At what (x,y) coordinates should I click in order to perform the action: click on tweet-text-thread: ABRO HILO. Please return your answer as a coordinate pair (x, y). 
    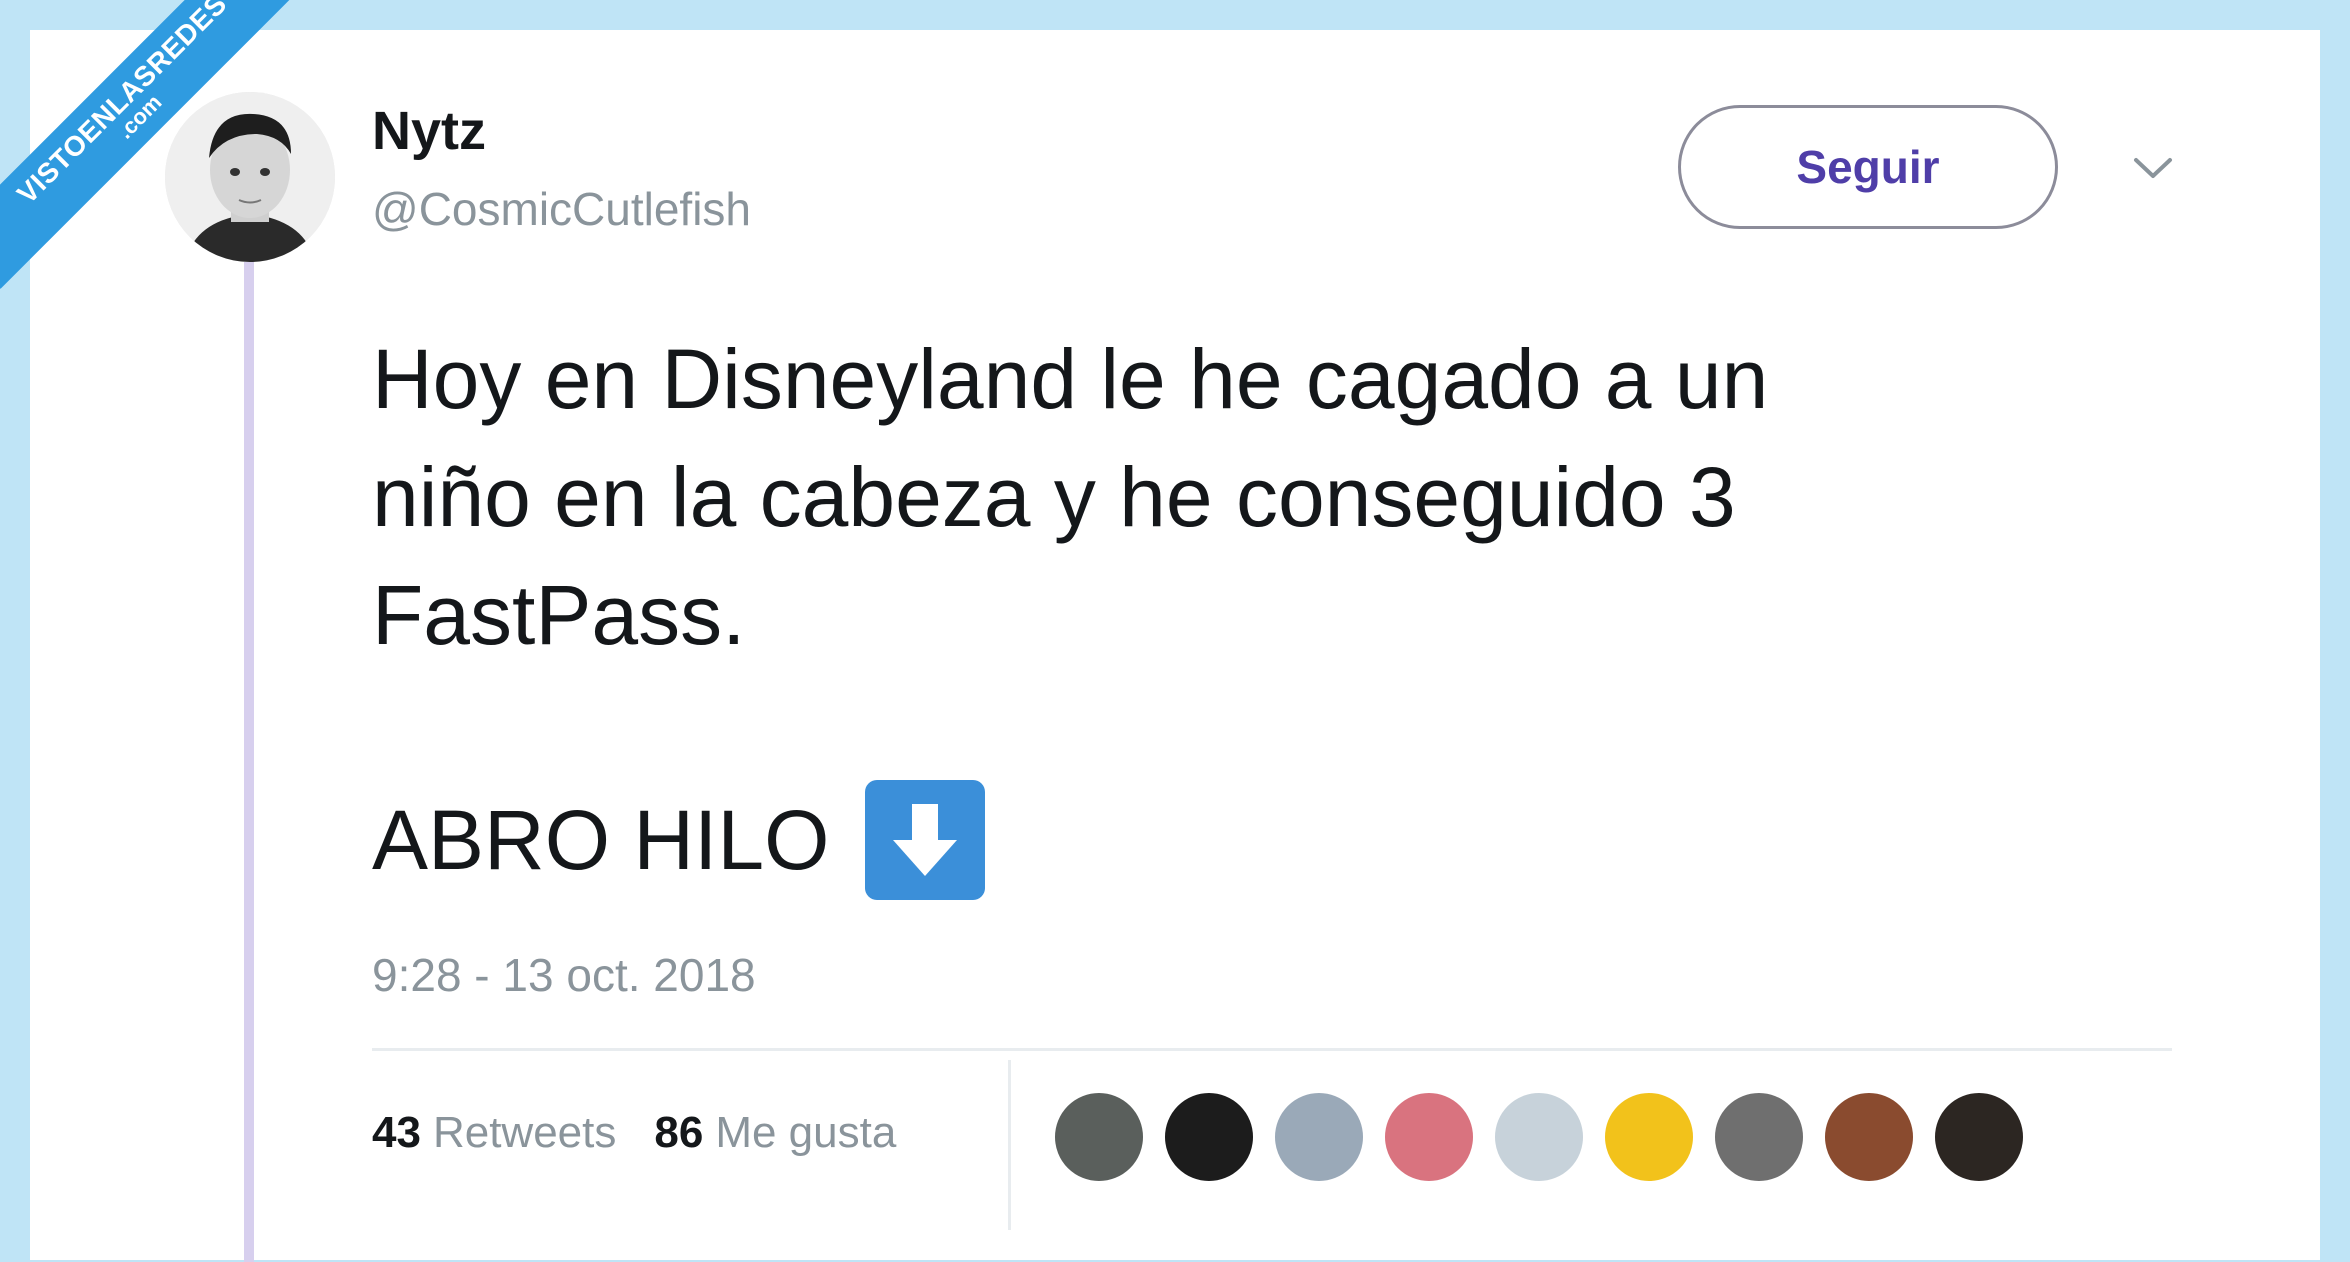
    Looking at the image, I should click on (679, 840).